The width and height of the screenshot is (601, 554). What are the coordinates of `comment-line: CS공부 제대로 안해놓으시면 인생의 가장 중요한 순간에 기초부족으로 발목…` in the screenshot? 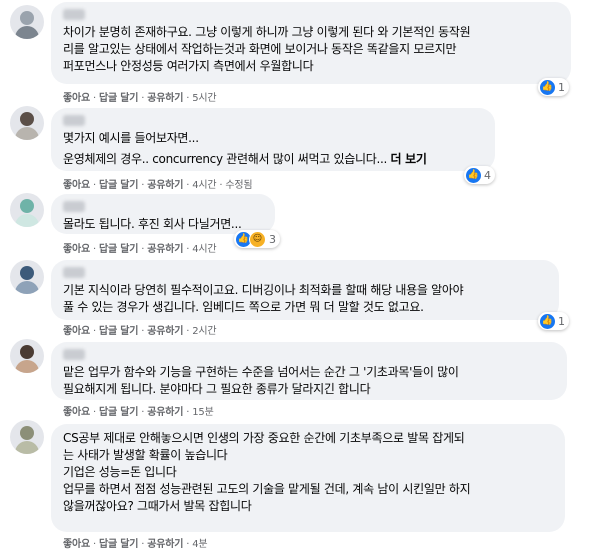 It's located at (264, 438).